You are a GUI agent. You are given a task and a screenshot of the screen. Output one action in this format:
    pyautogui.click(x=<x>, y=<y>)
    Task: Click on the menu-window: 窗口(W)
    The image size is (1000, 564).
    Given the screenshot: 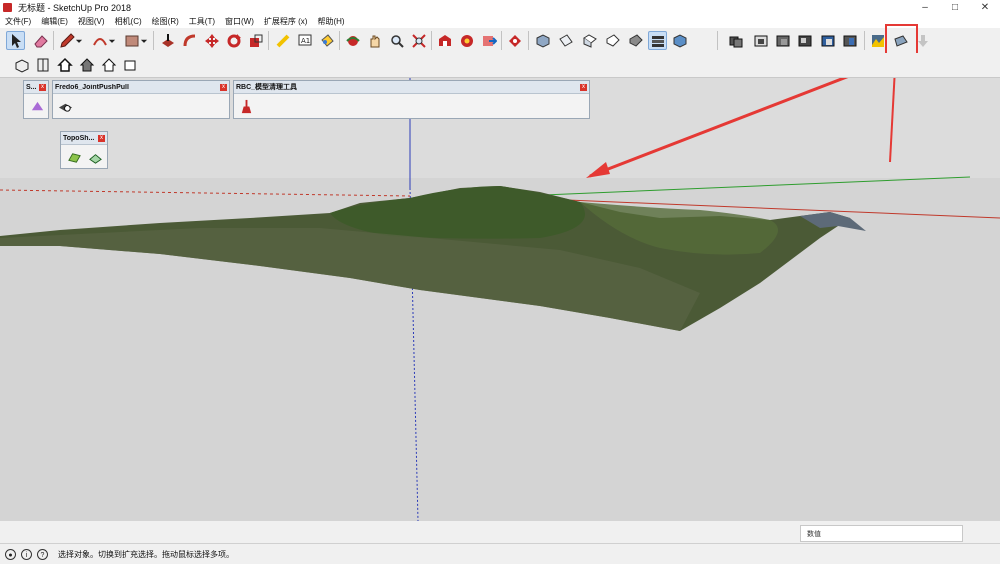 What is the action you would take?
    pyautogui.click(x=239, y=21)
    